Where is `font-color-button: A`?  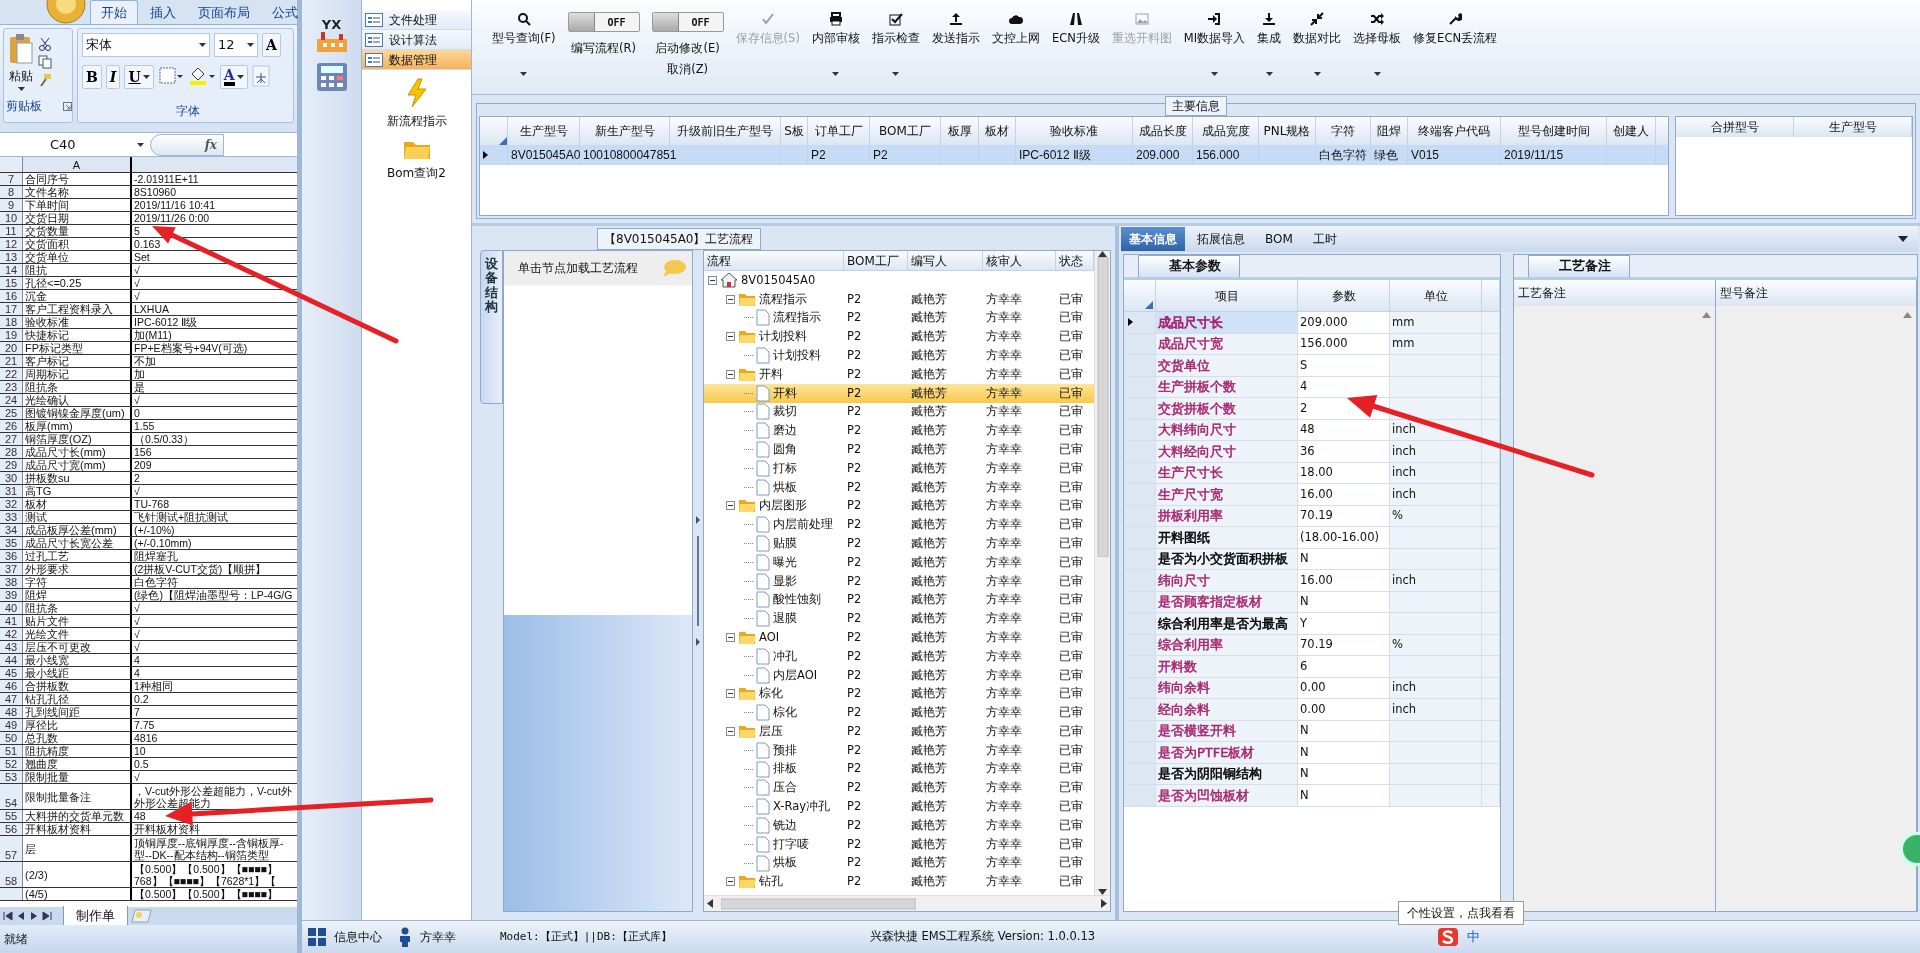 font-color-button: A is located at coordinates (233, 77).